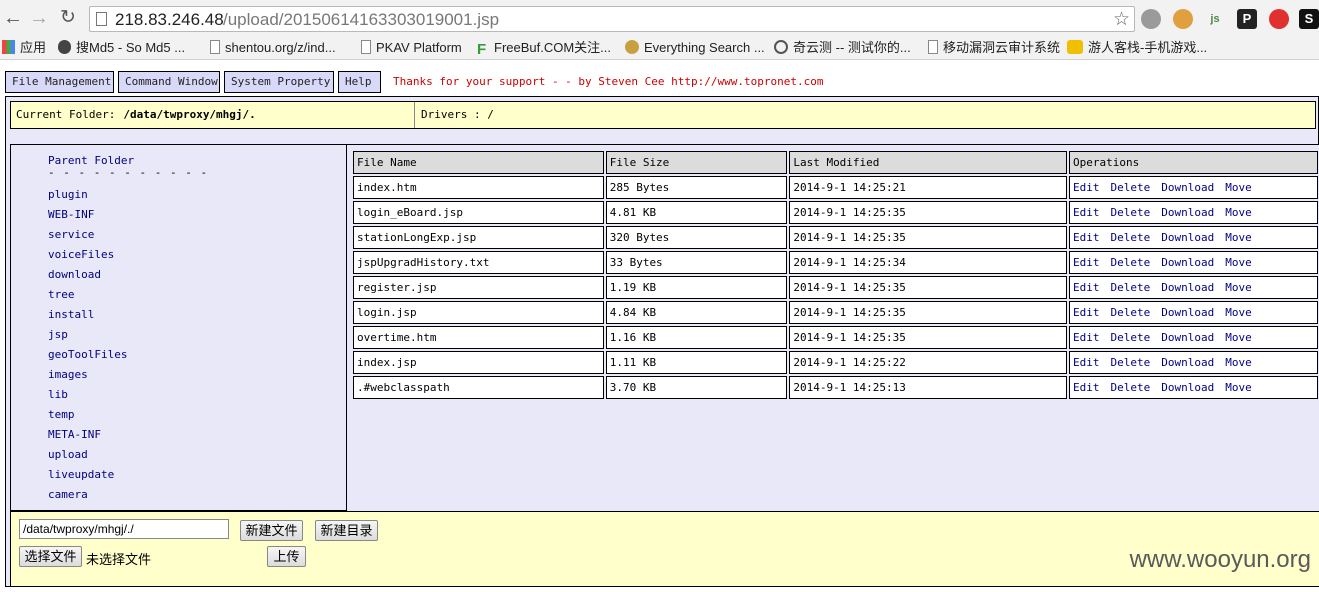 The width and height of the screenshot is (1319, 592). I want to click on folder-link: META-INF, so click(87, 438).